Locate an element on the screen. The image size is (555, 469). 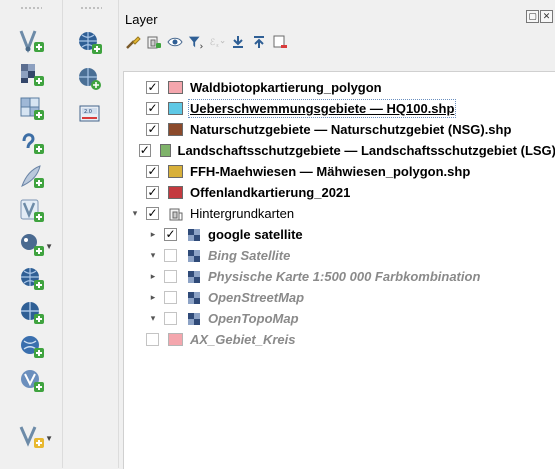
layer-row-ax-gebiet-kreis: AX_Gebiet_Kreis is located at coordinates (339, 339).